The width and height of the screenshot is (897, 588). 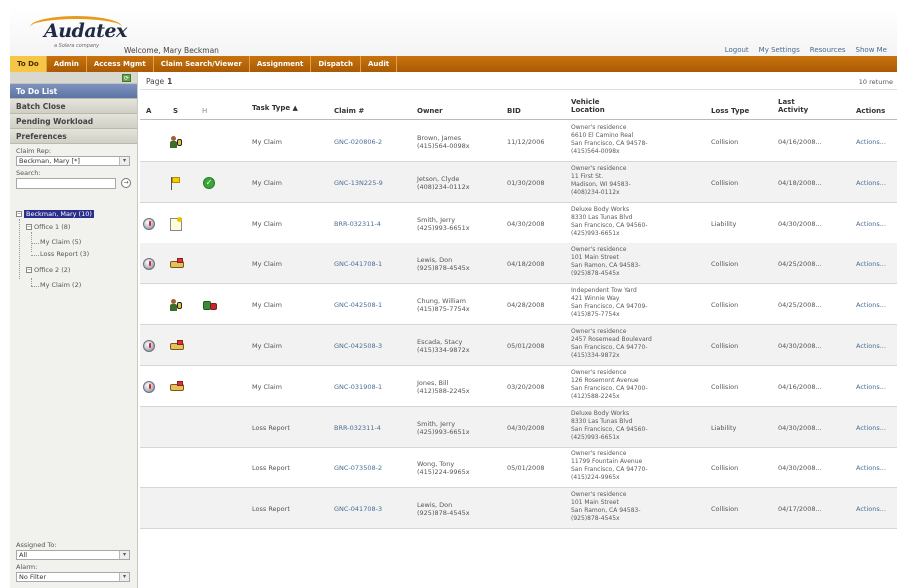 What do you see at coordinates (120, 64) in the screenshot?
I see `tab-access-mgmt: Access Mgmt` at bounding box center [120, 64].